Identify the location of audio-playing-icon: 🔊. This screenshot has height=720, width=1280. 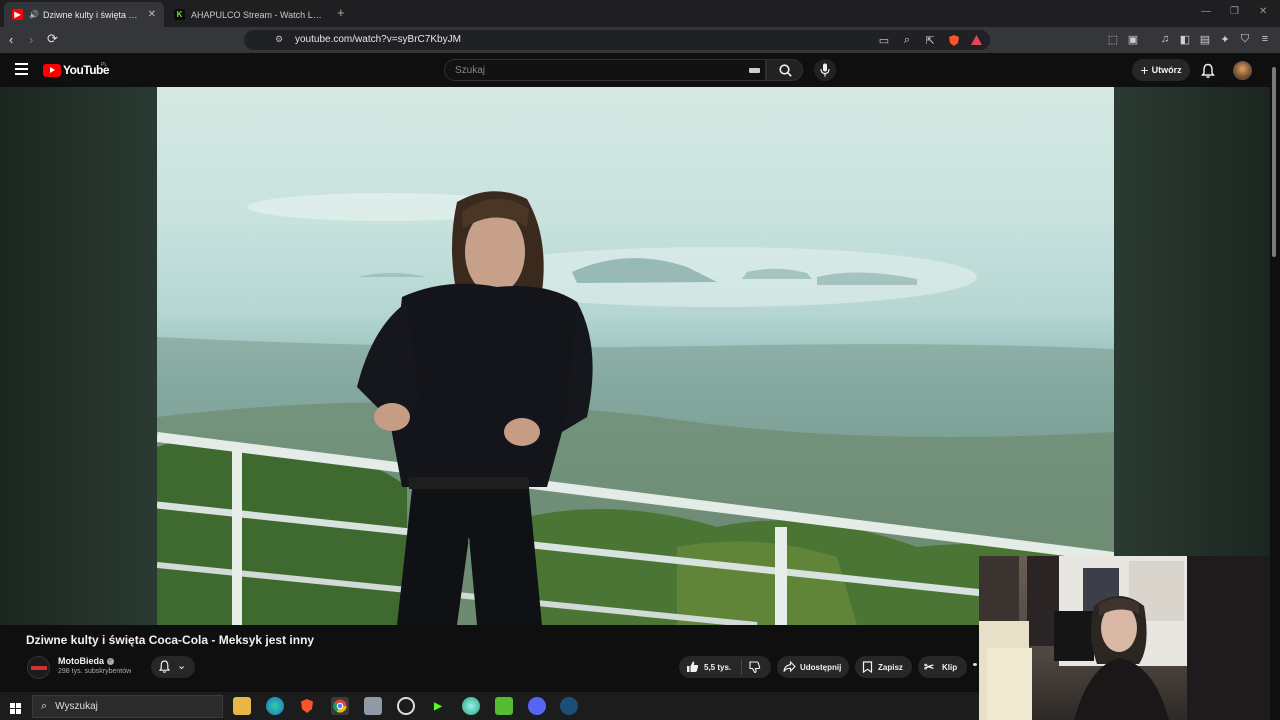
(34, 14).